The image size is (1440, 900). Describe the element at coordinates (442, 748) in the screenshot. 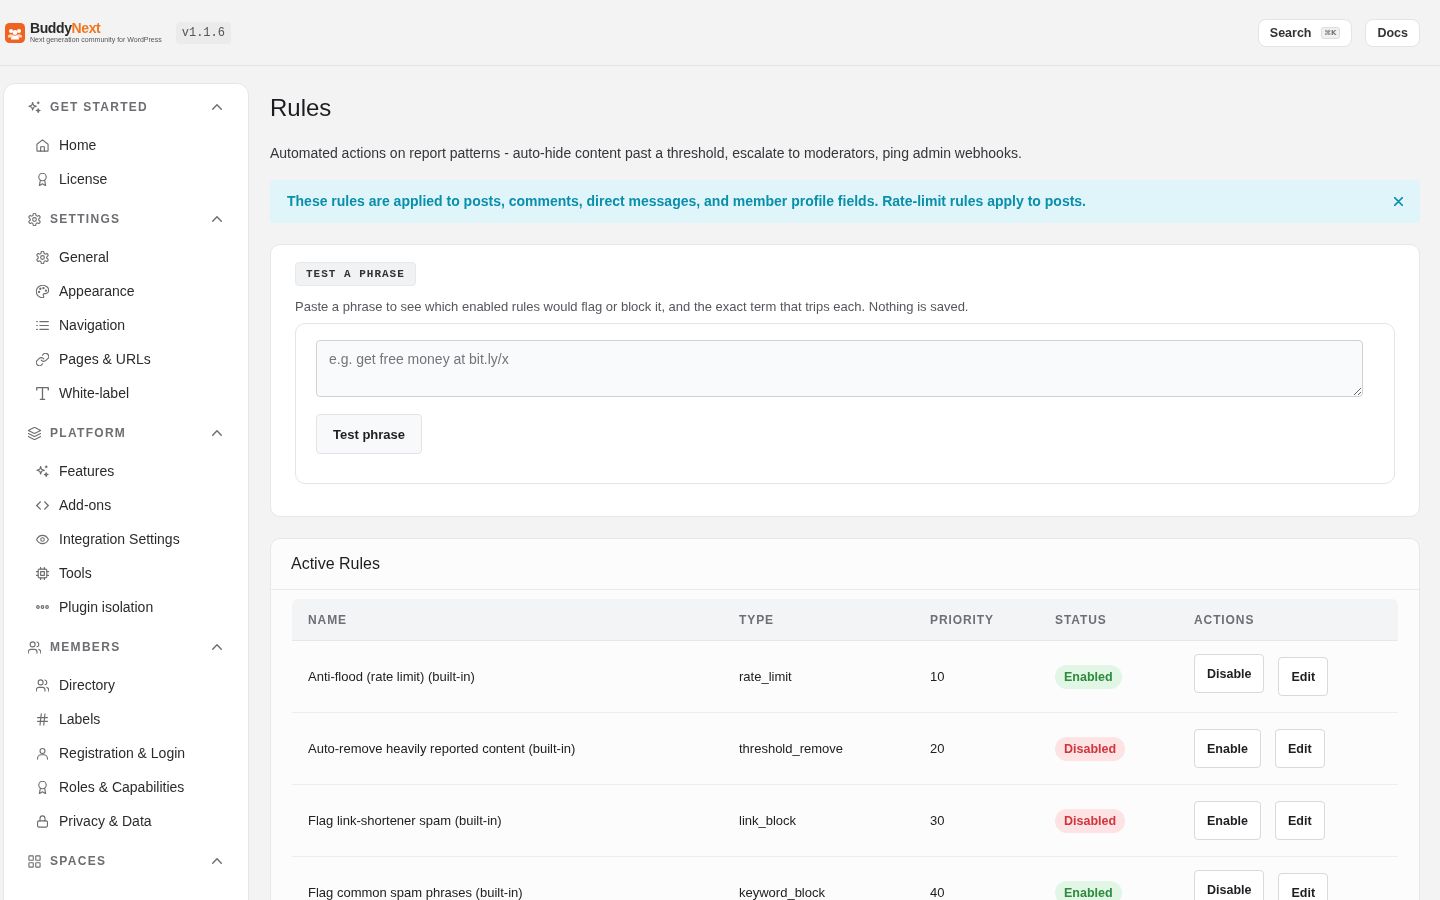

I see `rule-name-cell-text: Auto-remove heavily reported content (built-in)` at that location.